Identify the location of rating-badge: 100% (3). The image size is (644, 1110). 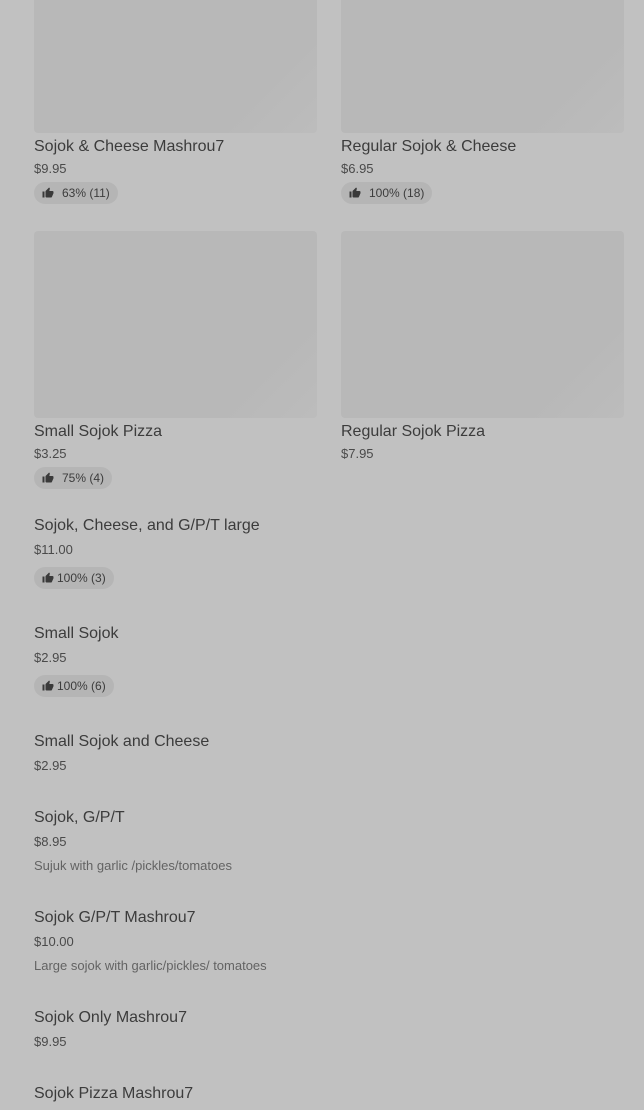
(74, 578).